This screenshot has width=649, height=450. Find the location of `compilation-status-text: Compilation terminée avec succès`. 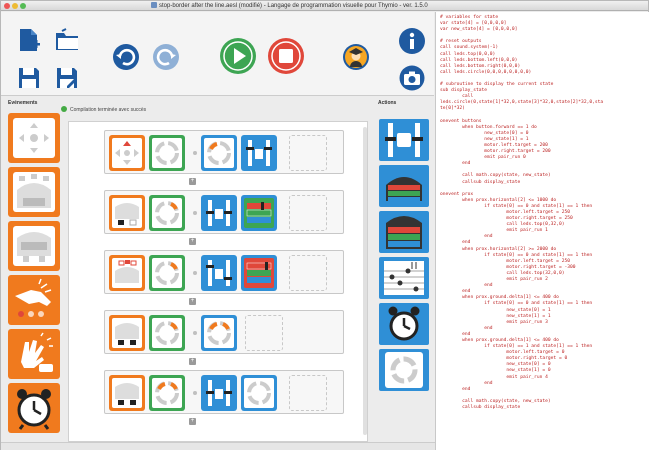

compilation-status-text: Compilation terminée avec succès is located at coordinates (108, 110).